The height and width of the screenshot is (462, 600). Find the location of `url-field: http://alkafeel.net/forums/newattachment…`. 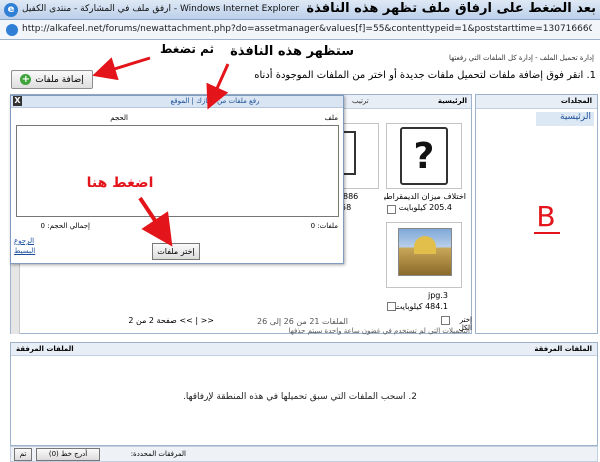

url-field: http://alkafeel.net/forums/newattachment… is located at coordinates (307, 30).